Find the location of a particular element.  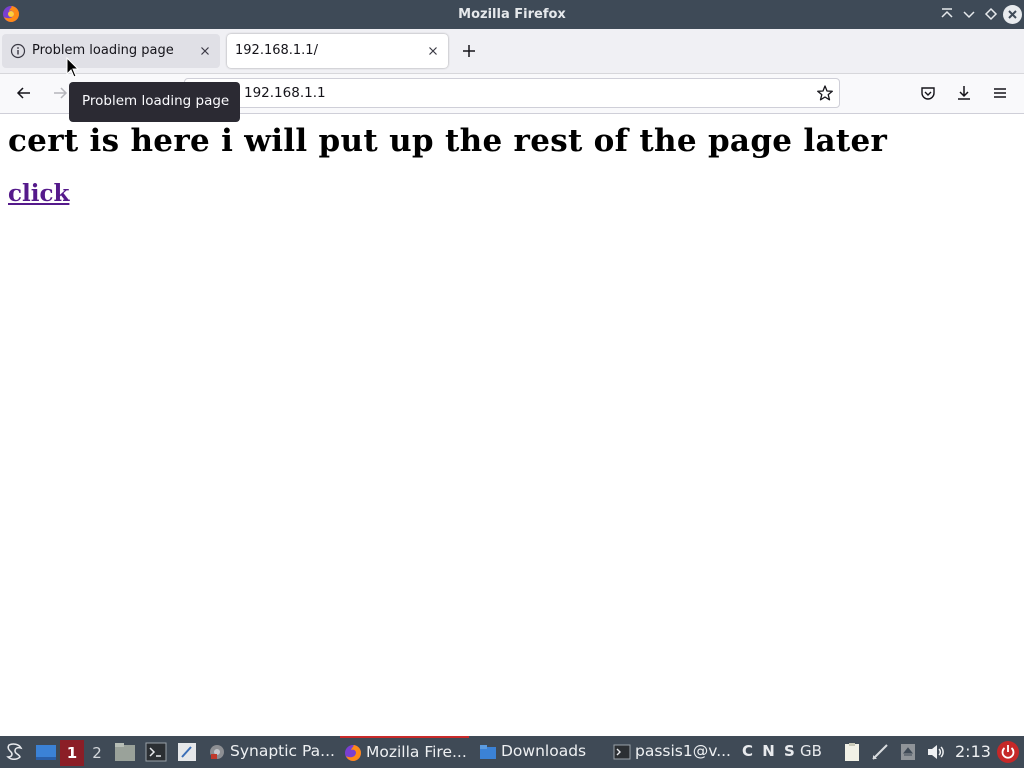

window-title: Mozilla Firefox is located at coordinates (512, 14).